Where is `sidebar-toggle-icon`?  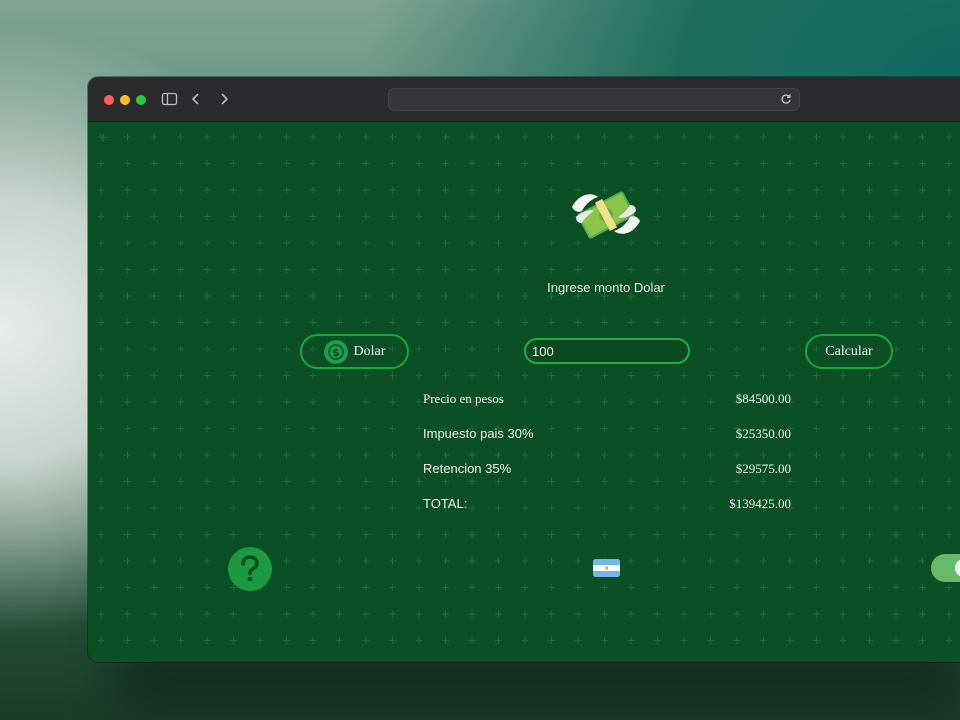 sidebar-toggle-icon is located at coordinates (170, 99).